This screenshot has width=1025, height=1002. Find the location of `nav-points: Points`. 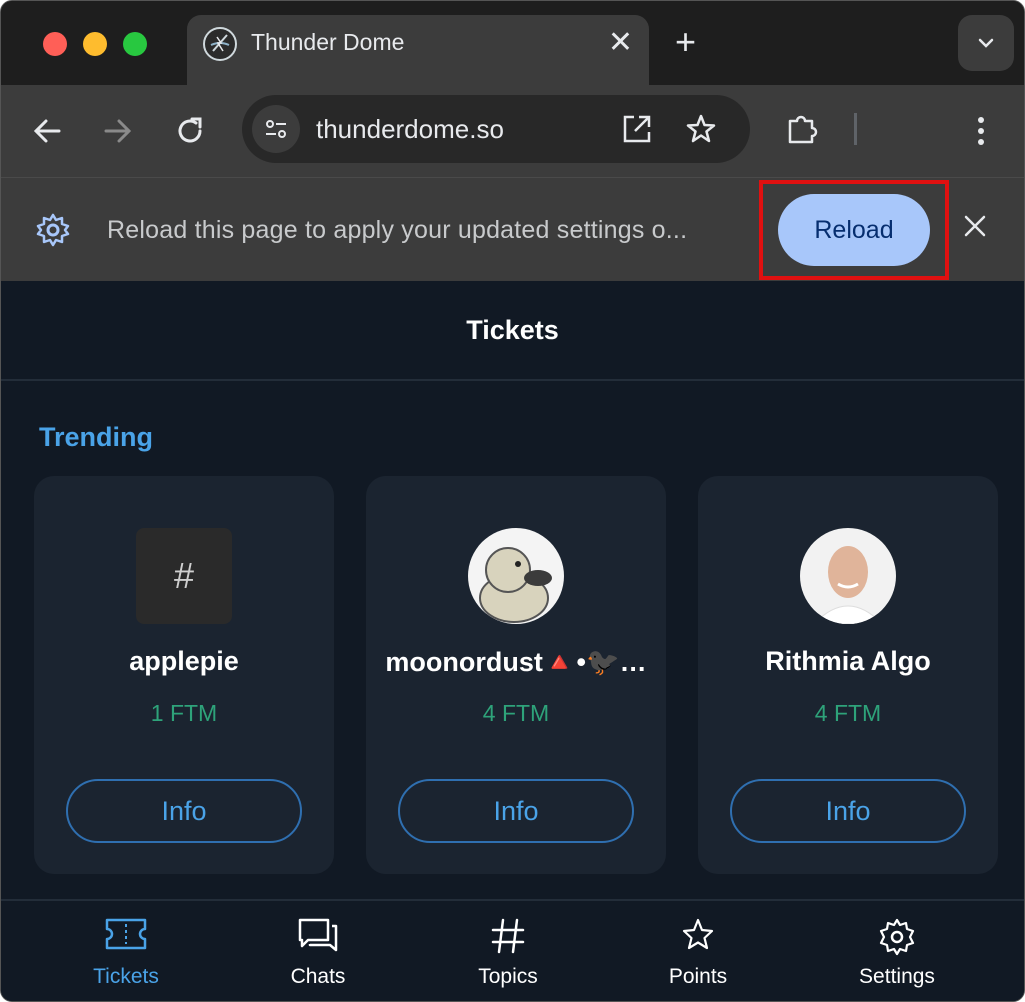

nav-points: Points is located at coordinates (698, 956).